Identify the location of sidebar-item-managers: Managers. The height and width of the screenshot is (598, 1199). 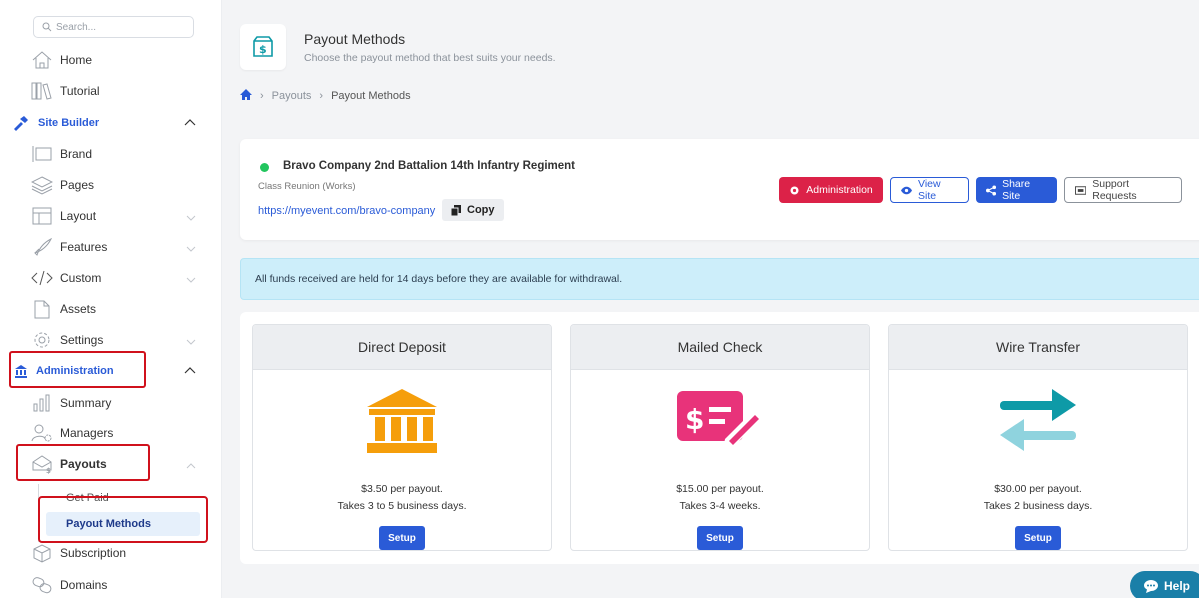
(118, 433).